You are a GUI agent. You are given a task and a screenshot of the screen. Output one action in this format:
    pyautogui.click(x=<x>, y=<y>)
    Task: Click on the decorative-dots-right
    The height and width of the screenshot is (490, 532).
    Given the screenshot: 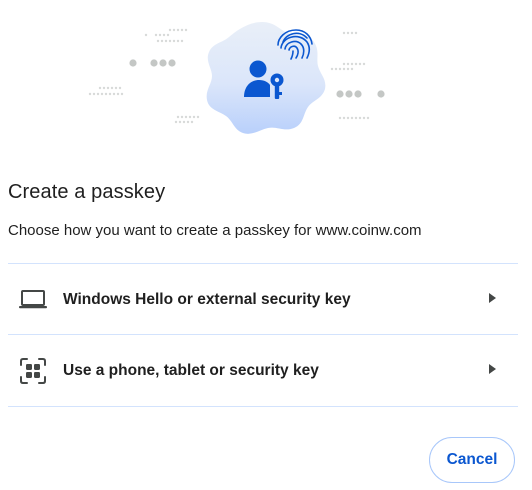 What is the action you would take?
    pyautogui.click(x=357, y=75)
    